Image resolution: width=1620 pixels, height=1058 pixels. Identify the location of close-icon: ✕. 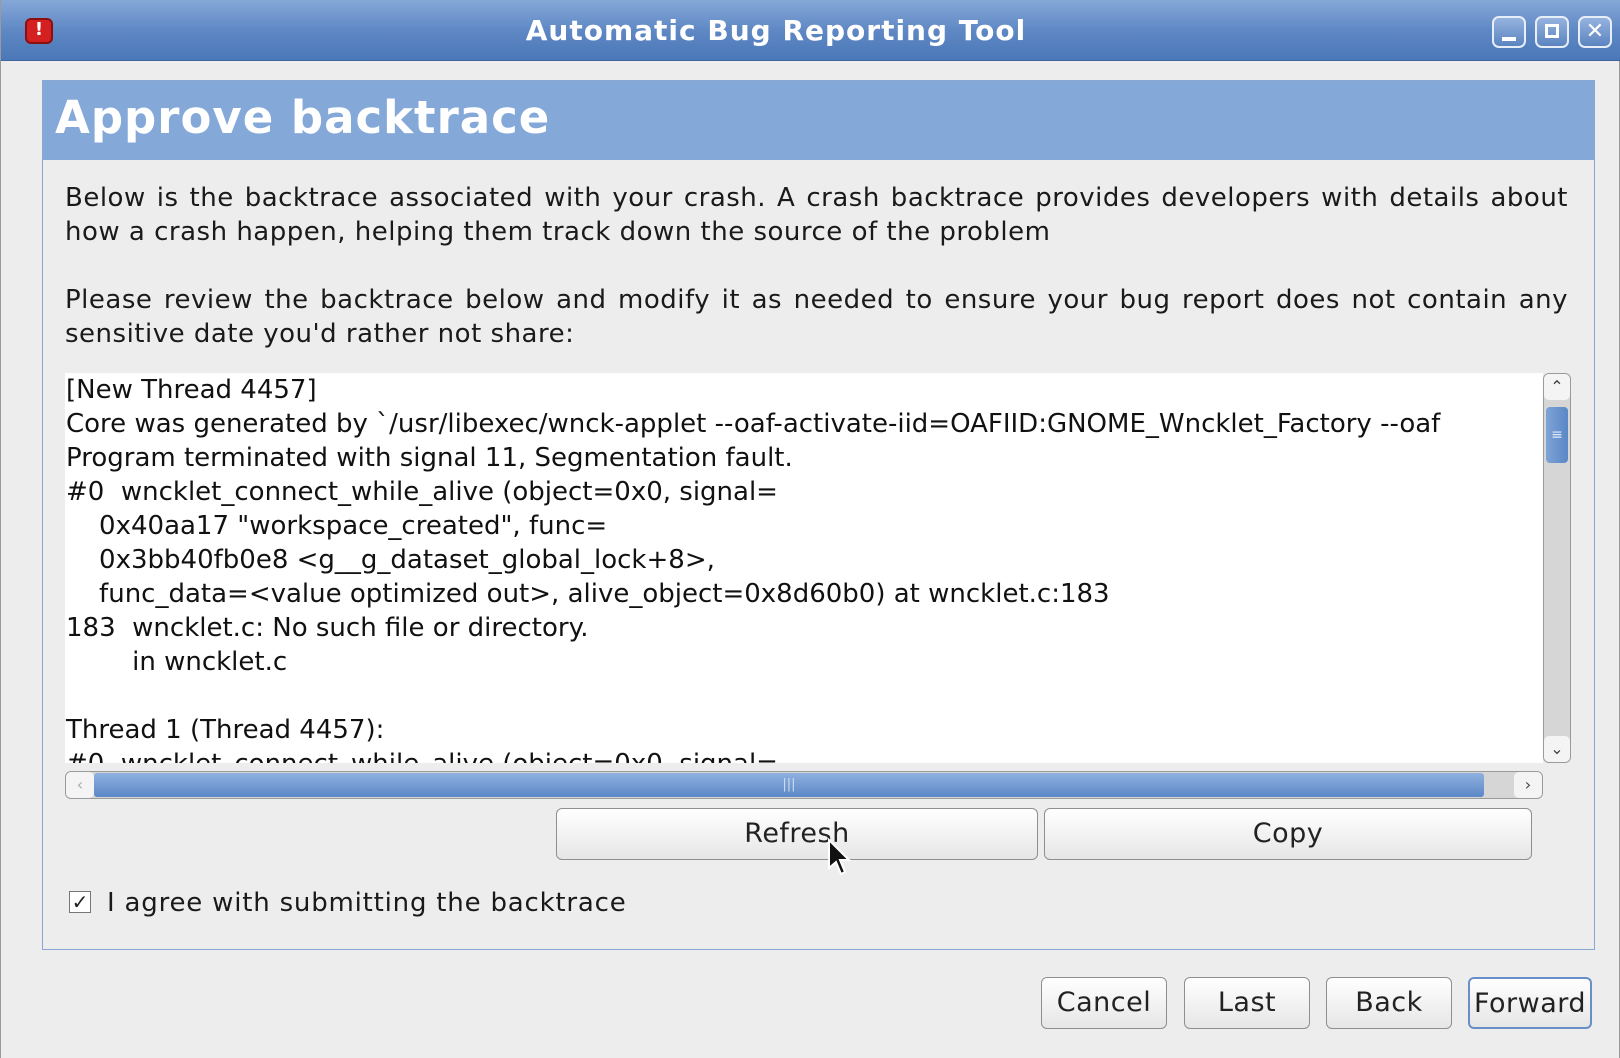
(1595, 31).